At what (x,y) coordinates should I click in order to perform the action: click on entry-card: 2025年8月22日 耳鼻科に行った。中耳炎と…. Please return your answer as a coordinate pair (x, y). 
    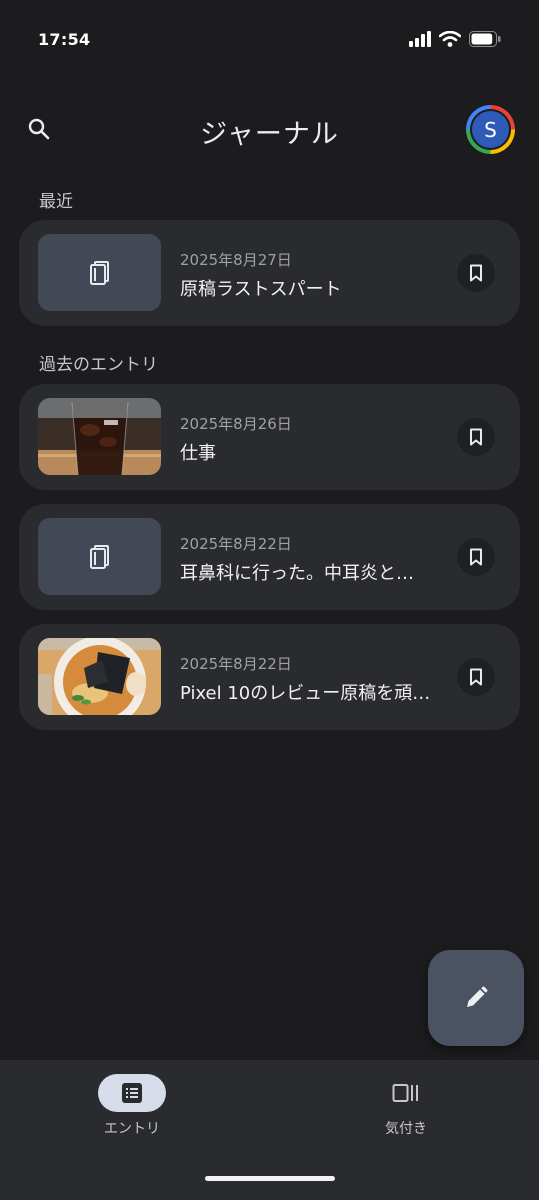
    Looking at the image, I should click on (269, 557).